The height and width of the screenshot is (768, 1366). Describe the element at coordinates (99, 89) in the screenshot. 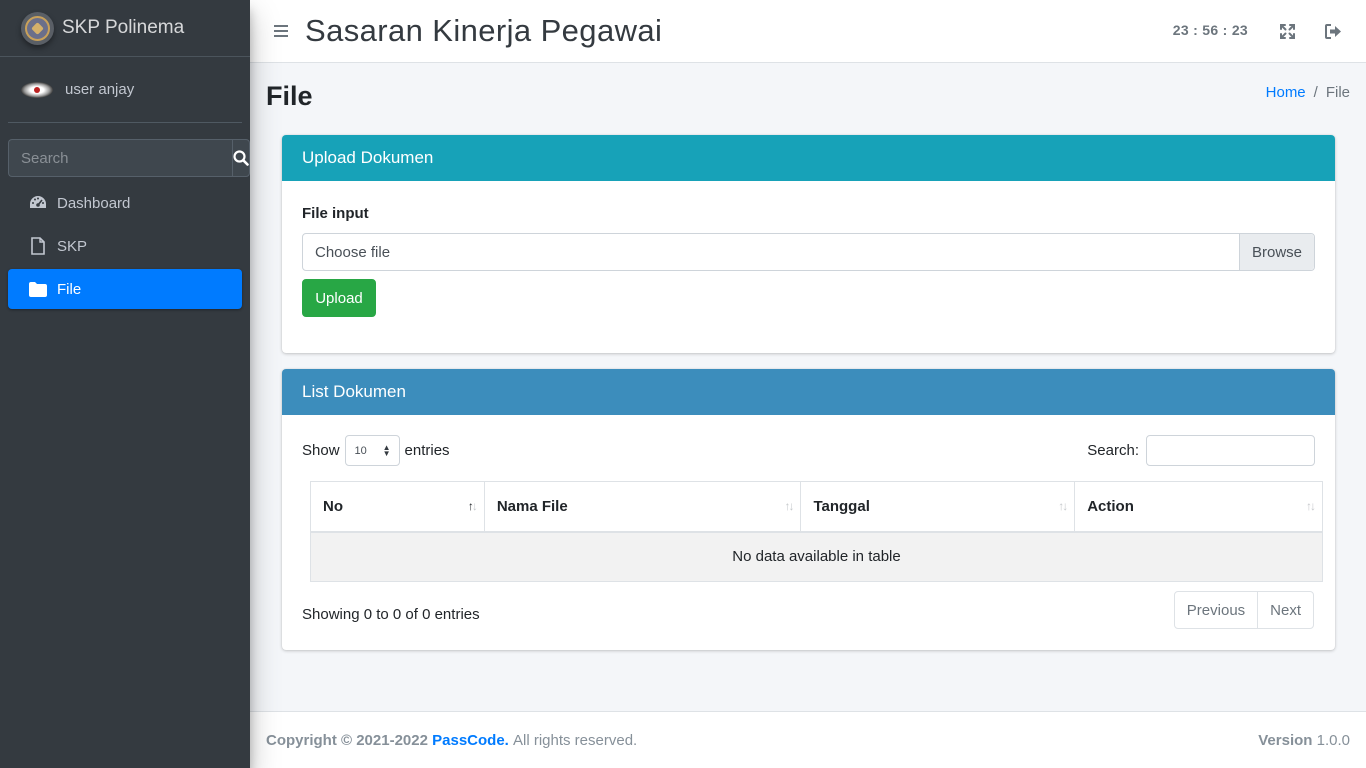

I see `user-name: user anjay` at that location.